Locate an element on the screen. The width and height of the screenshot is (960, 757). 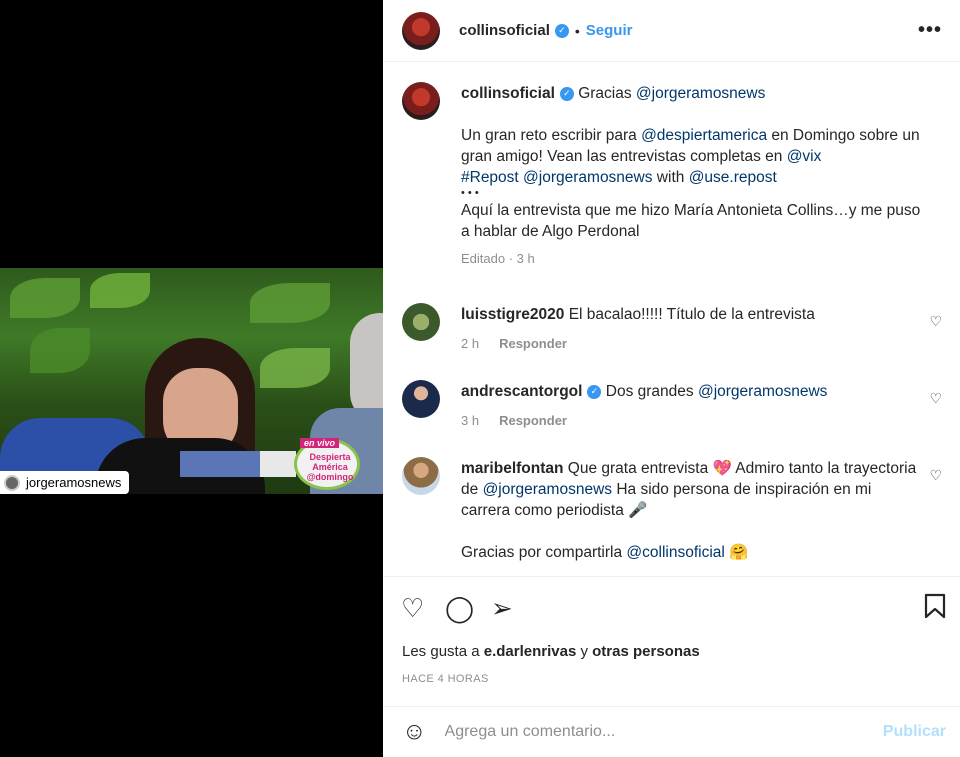
post-header: collinsoficial ✓ • Seguir ••• is located at coordinates (671, 31).